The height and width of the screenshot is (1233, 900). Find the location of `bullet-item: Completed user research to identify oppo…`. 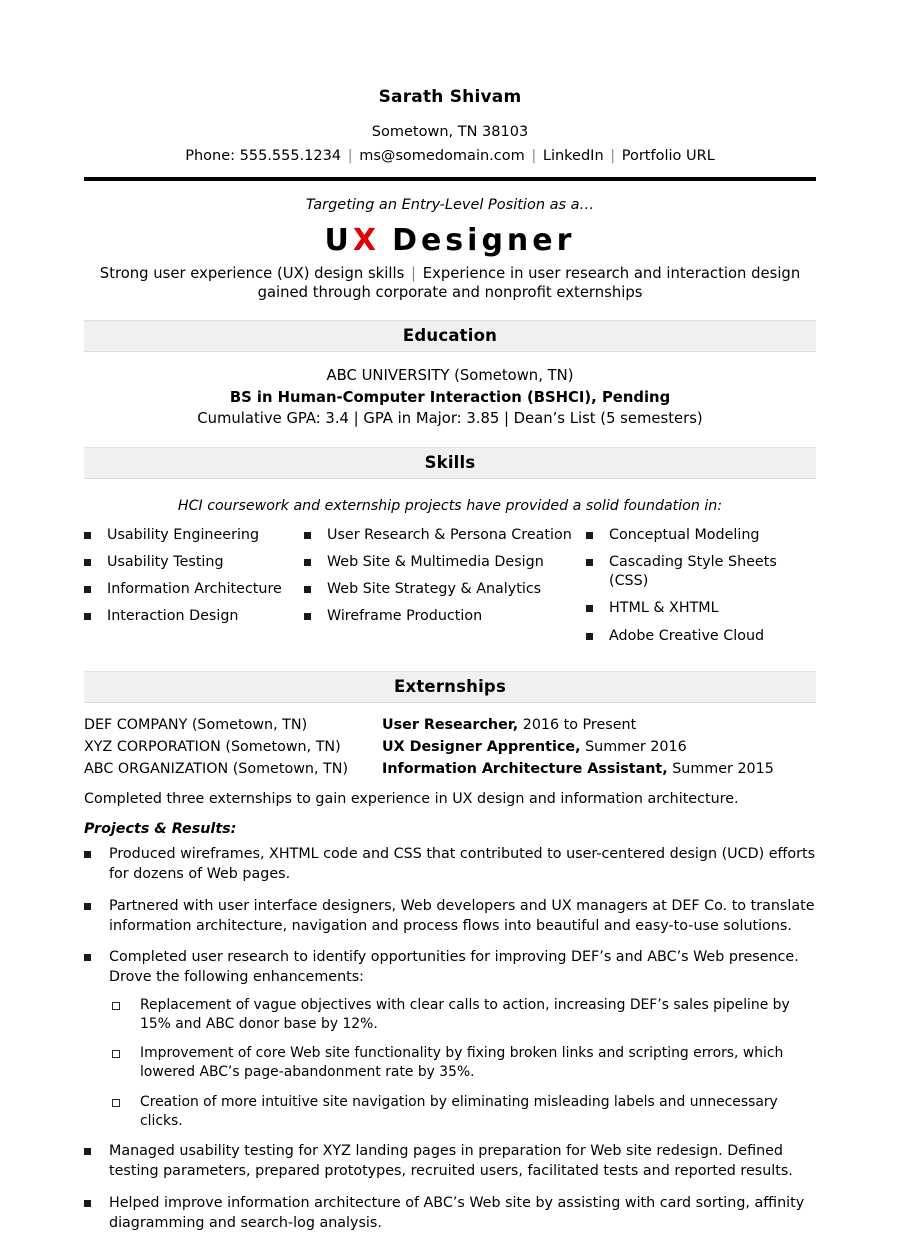

bullet-item: Completed user research to identify oppo… is located at coordinates (450, 967).